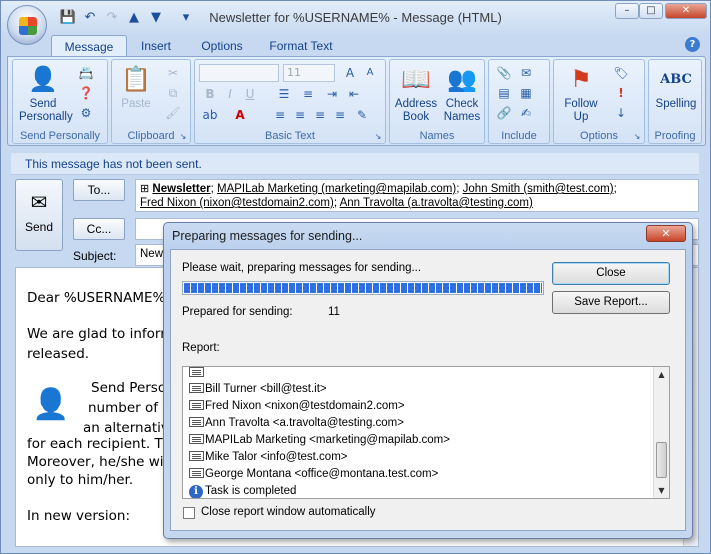  I want to click on align-left-icon: ≡, so click(280, 115).